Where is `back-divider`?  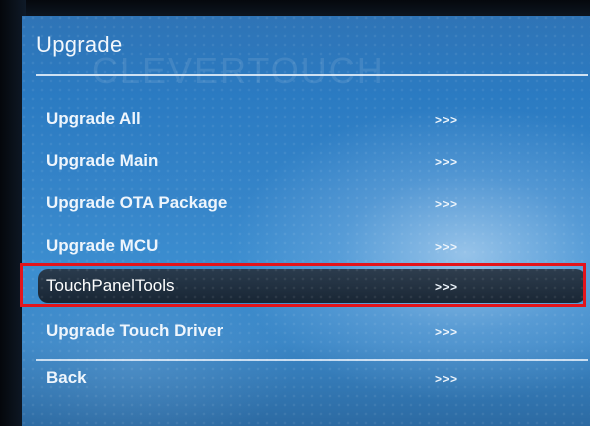
back-divider is located at coordinates (312, 360).